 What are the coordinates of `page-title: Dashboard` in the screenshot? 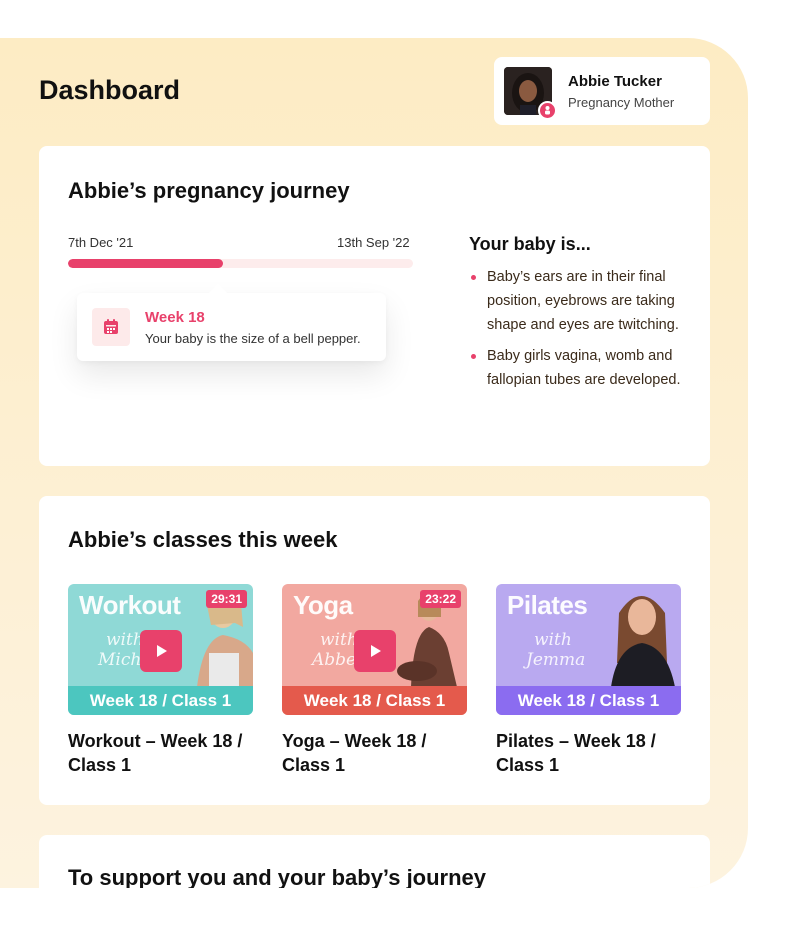 It's located at (110, 90).